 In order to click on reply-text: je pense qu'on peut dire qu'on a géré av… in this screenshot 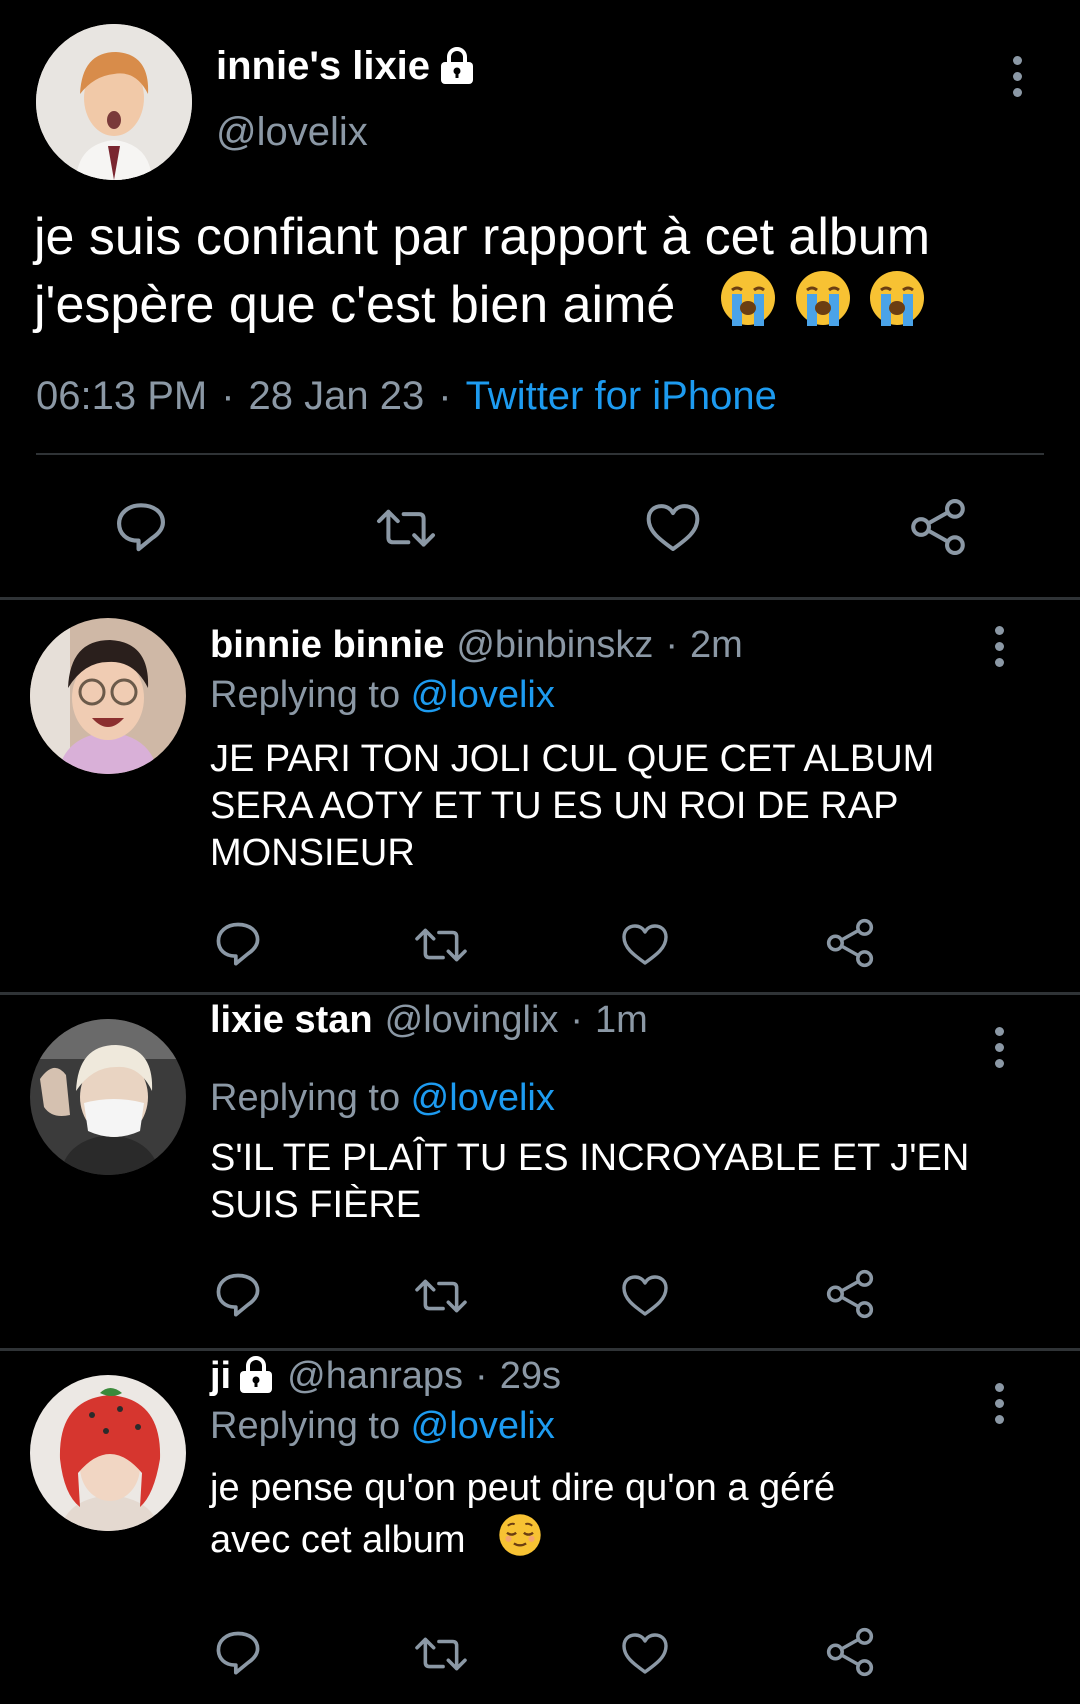, I will do `click(620, 1514)`.